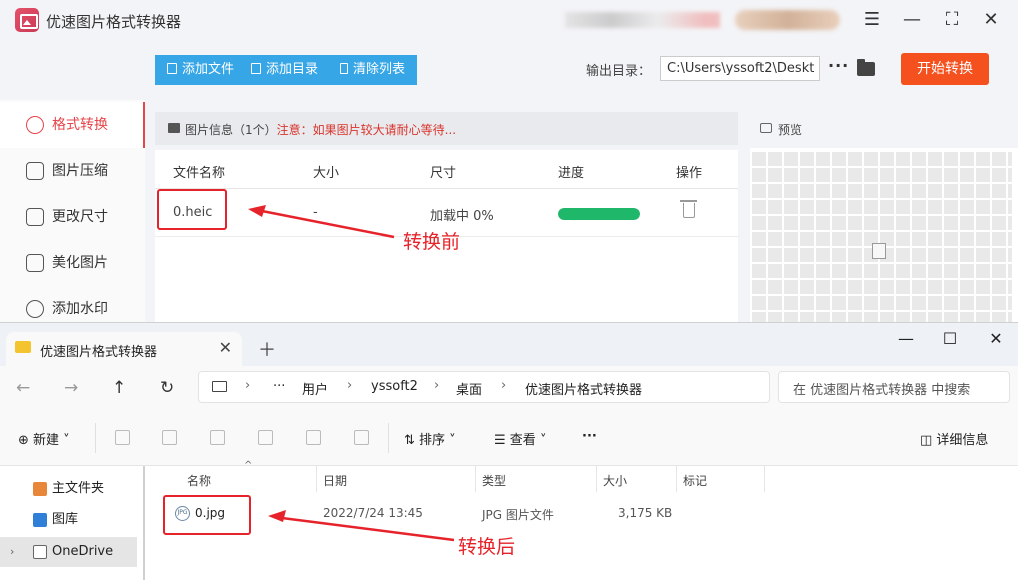 The image size is (1018, 580). What do you see at coordinates (256, 68) in the screenshot?
I see `folder-icon` at bounding box center [256, 68].